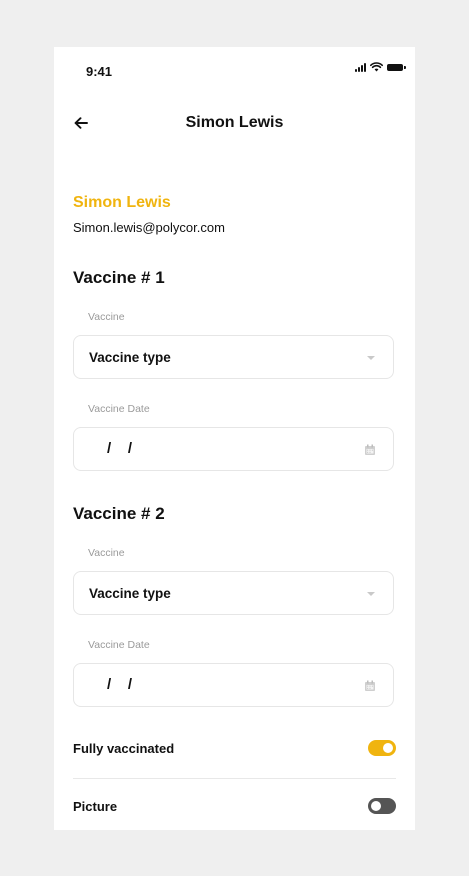  I want to click on vaccine-1-type-select: Vaccine type, so click(233, 357).